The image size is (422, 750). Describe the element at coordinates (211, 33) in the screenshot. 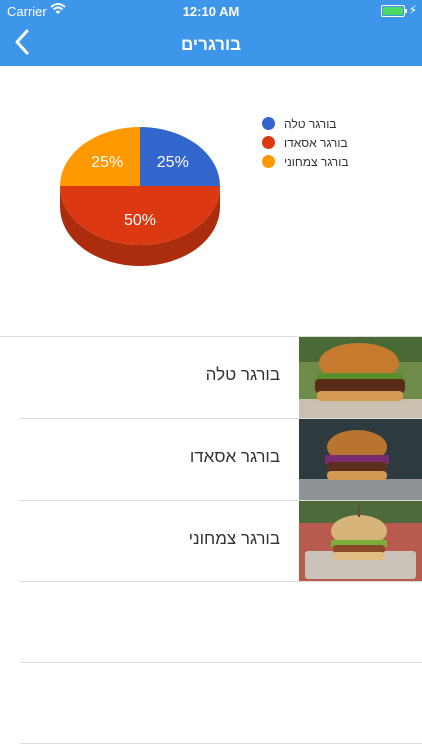

I see `navigation-bar: Carrier 12:10 AM ⚡ בורגרים` at that location.